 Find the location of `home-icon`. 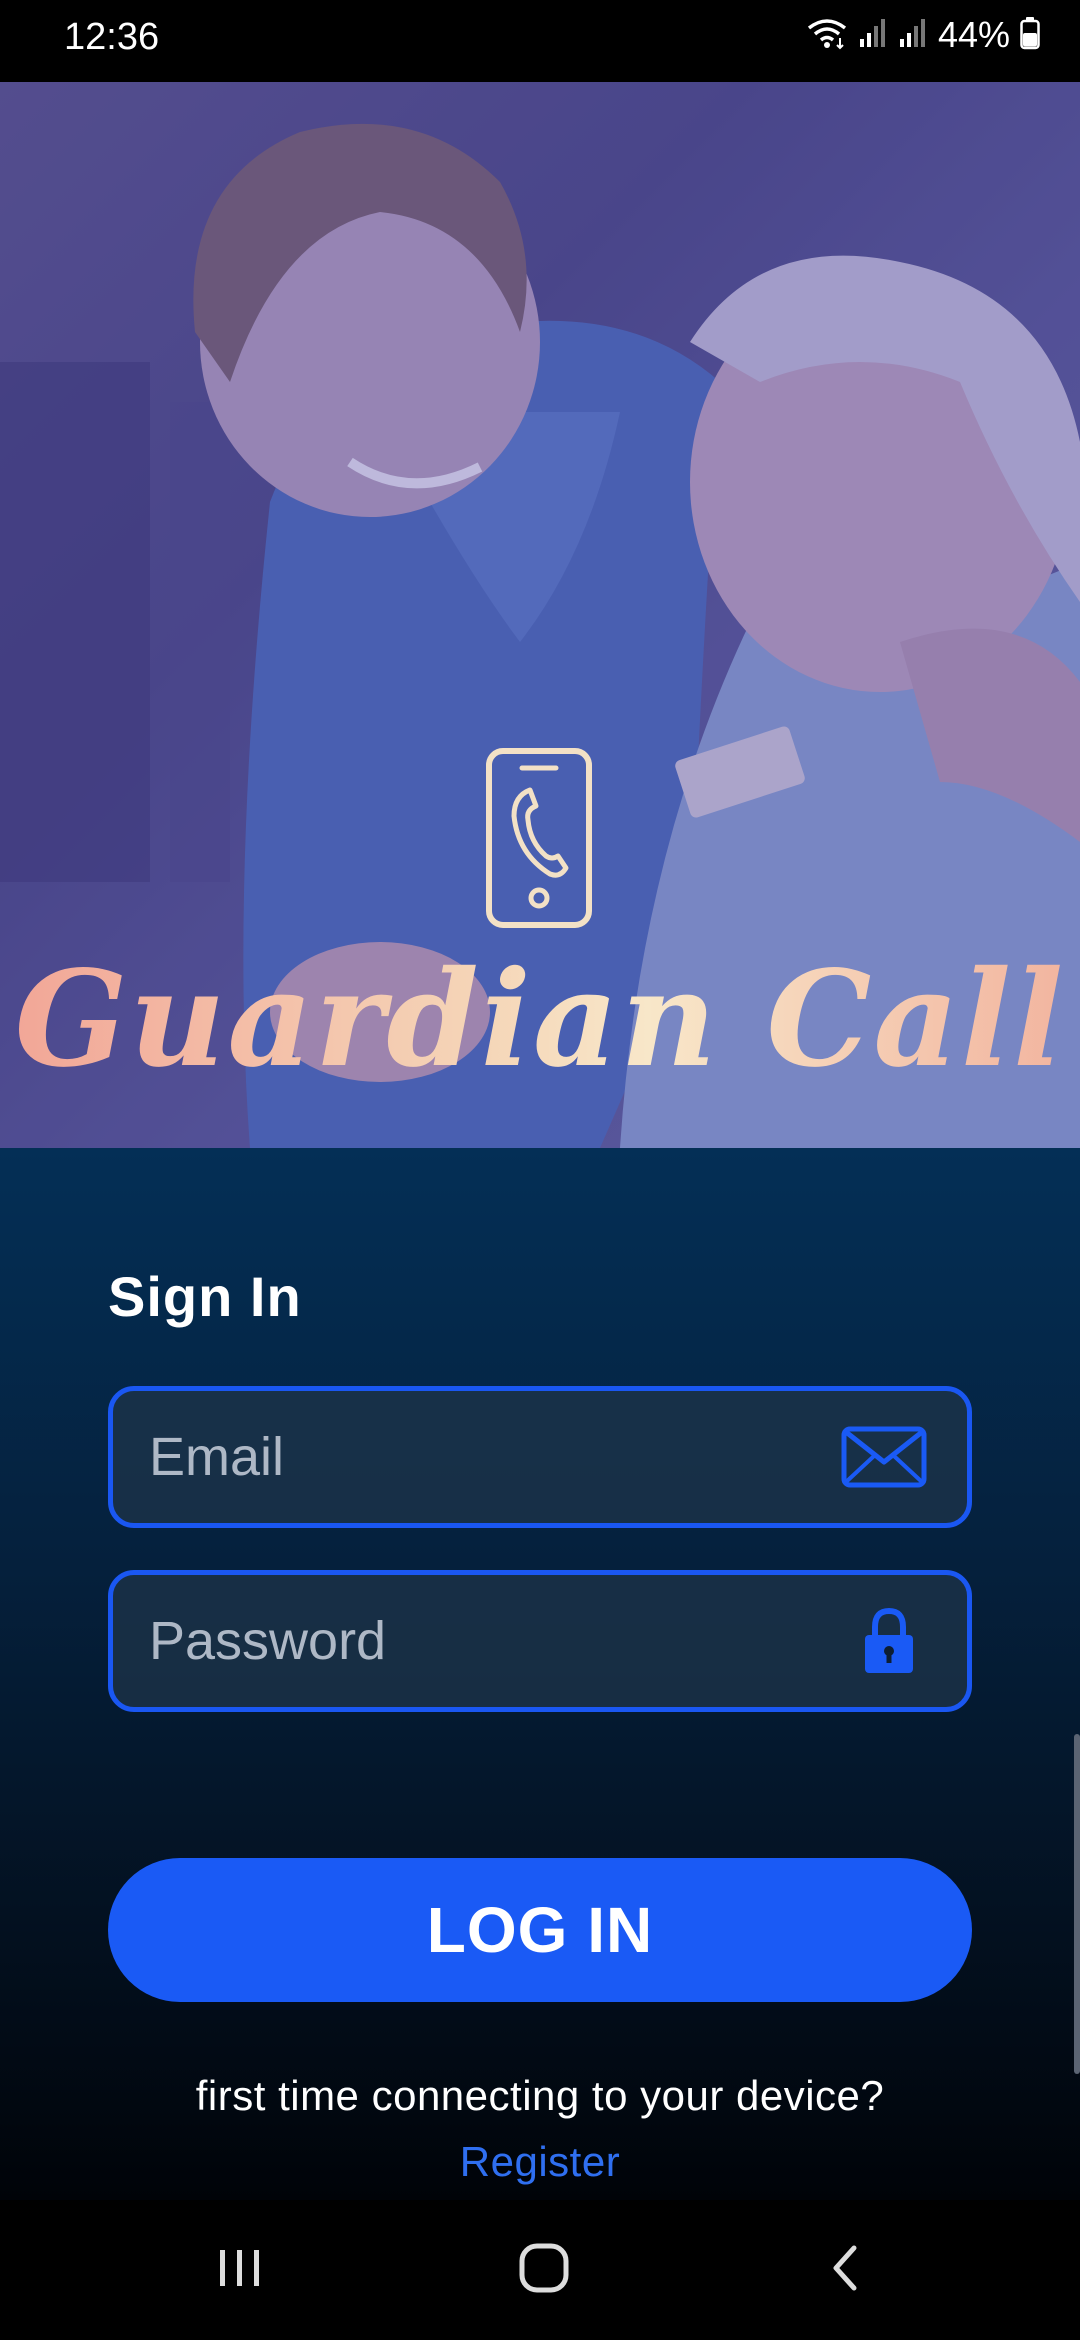

home-icon is located at coordinates (544, 2270).